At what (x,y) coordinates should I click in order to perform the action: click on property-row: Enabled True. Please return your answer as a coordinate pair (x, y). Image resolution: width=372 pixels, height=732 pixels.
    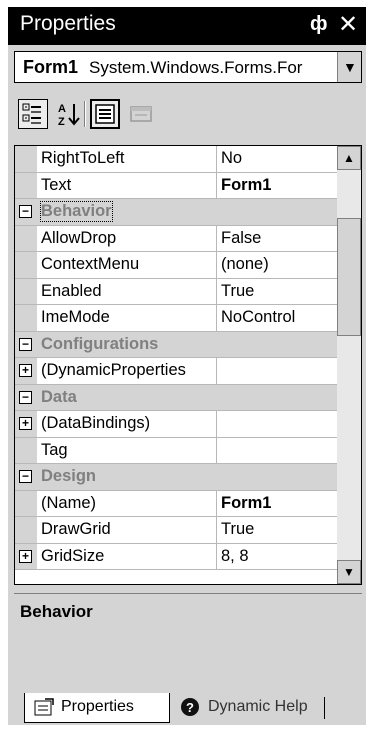
    Looking at the image, I should click on (176, 291).